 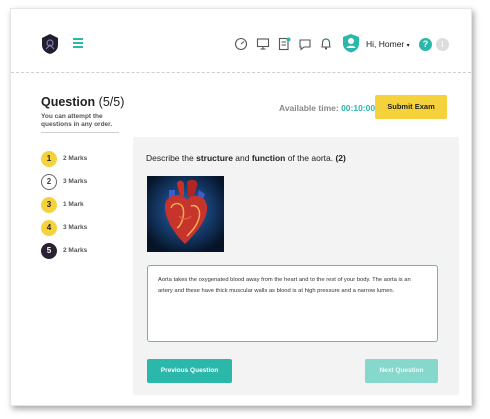 I want to click on question-marks-label: (2), so click(x=340, y=158).